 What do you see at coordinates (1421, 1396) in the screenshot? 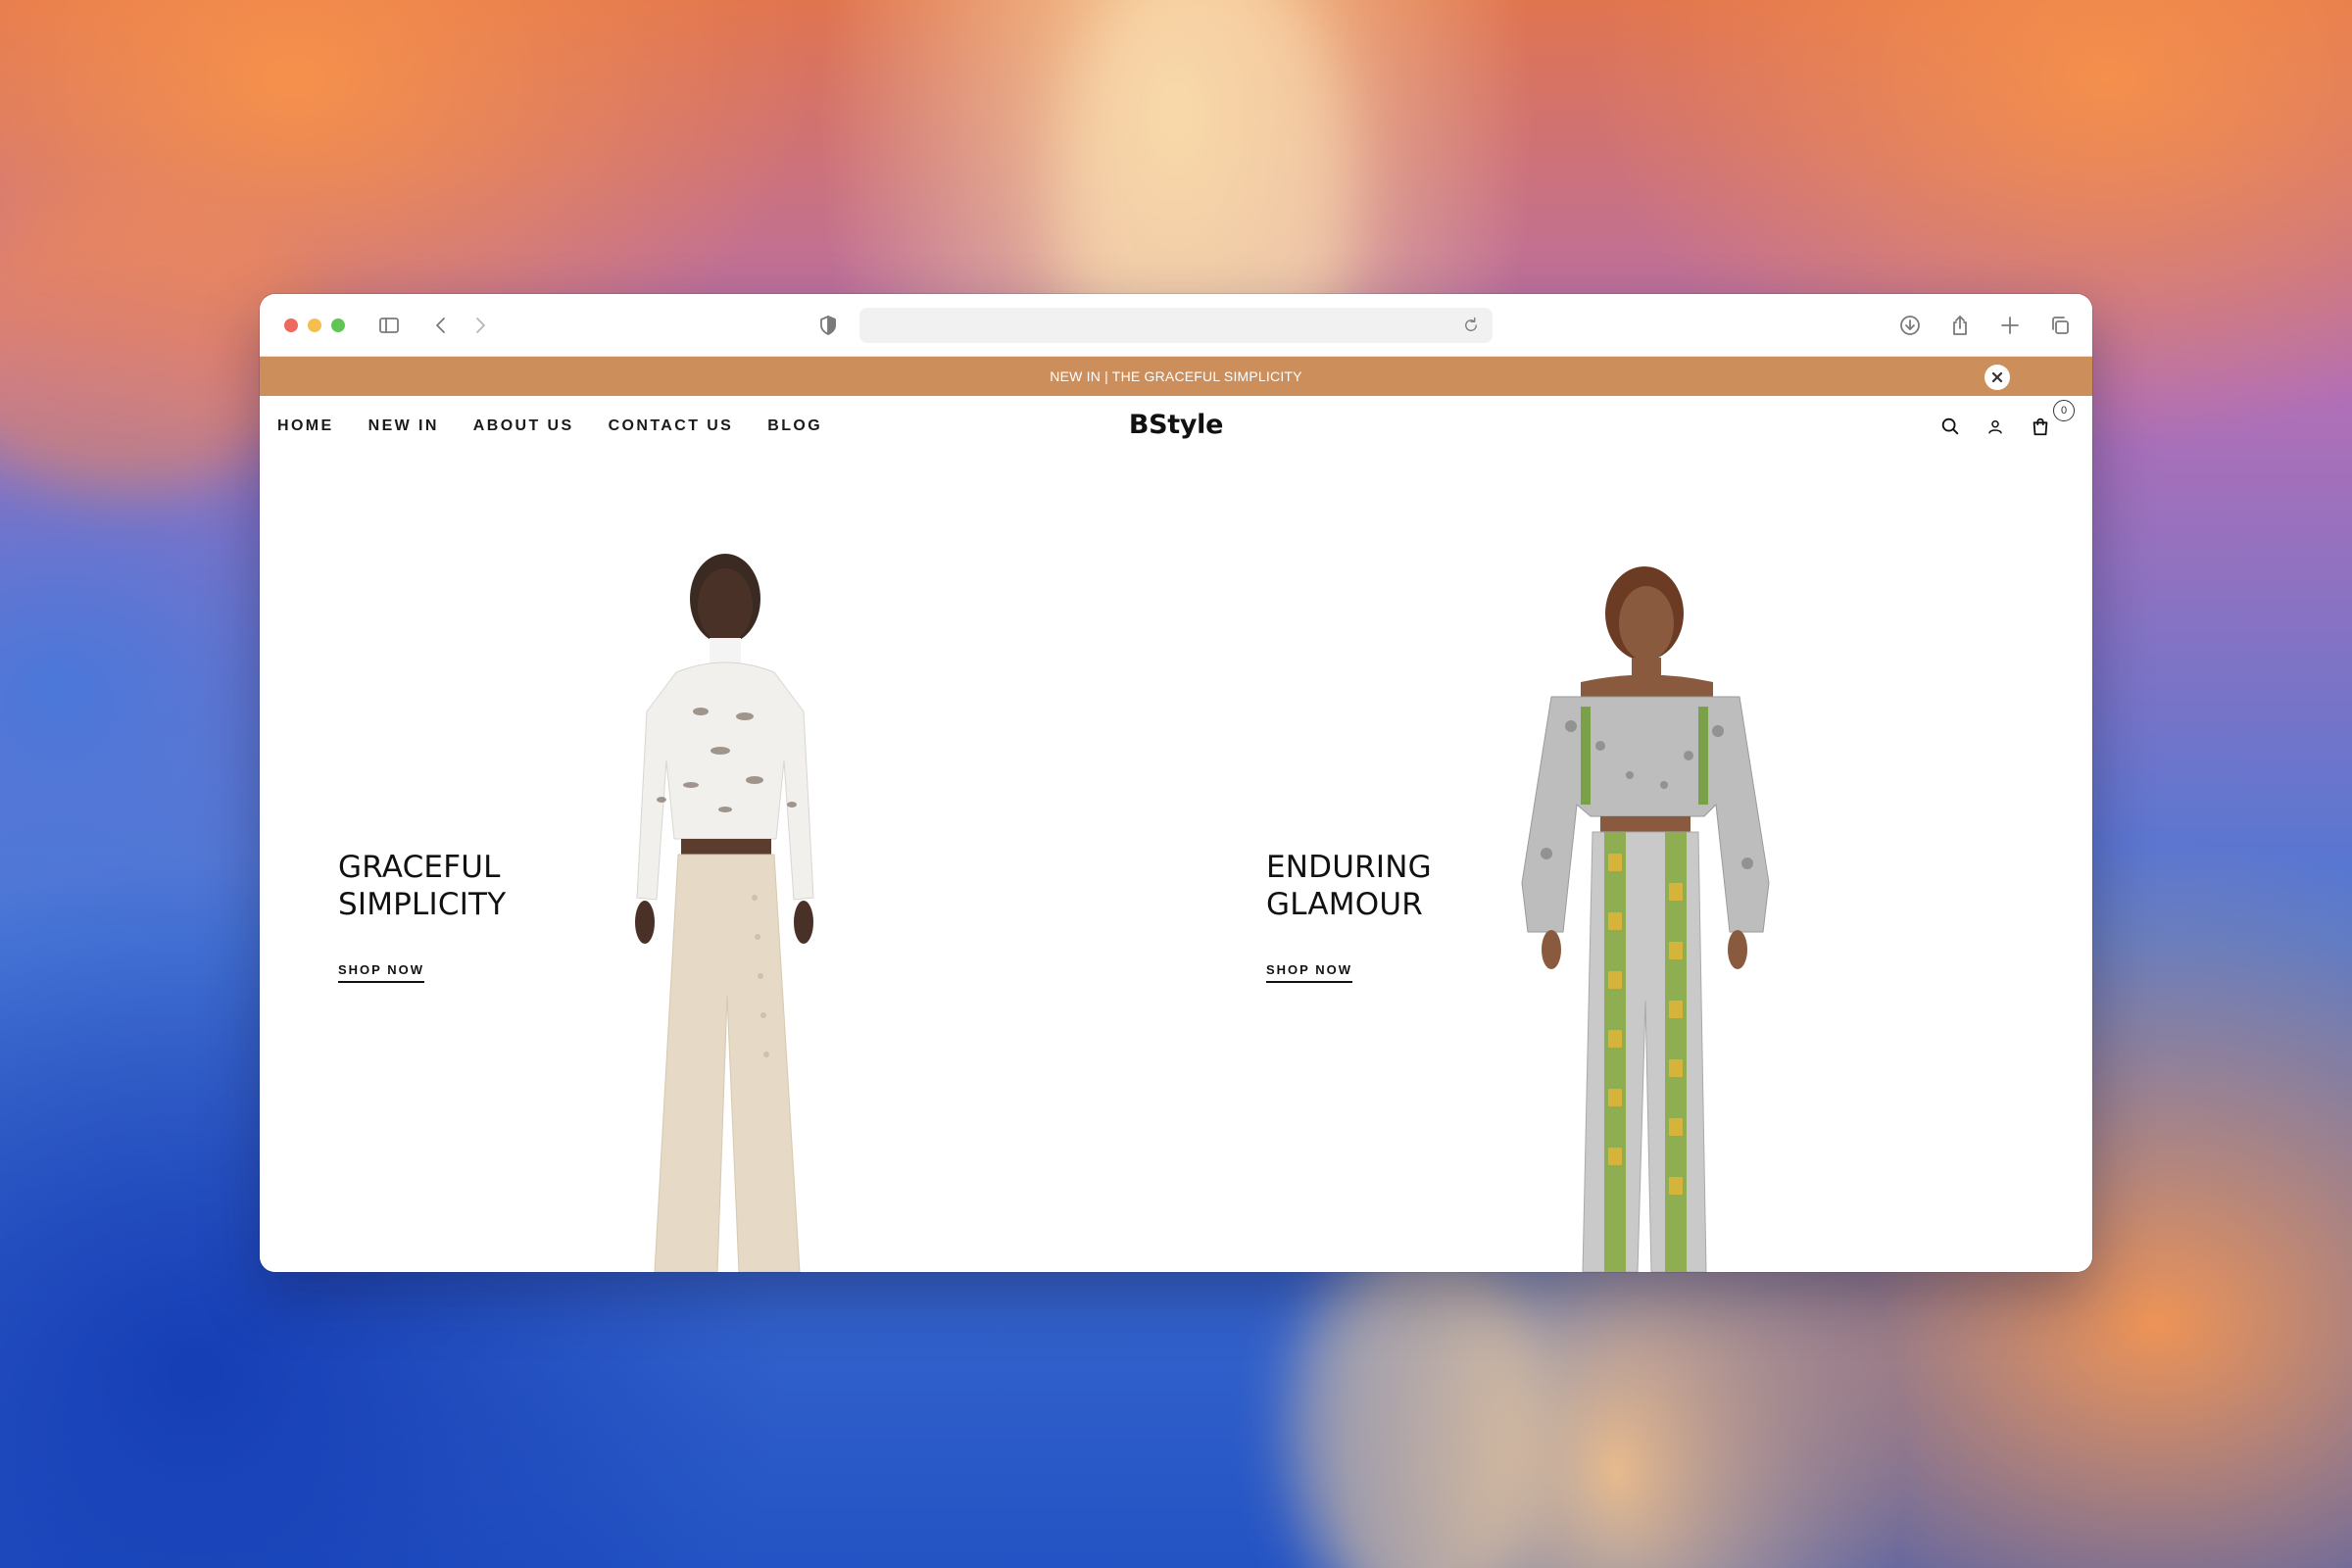
I see `wallpaper-light-ray` at bounding box center [1421, 1396].